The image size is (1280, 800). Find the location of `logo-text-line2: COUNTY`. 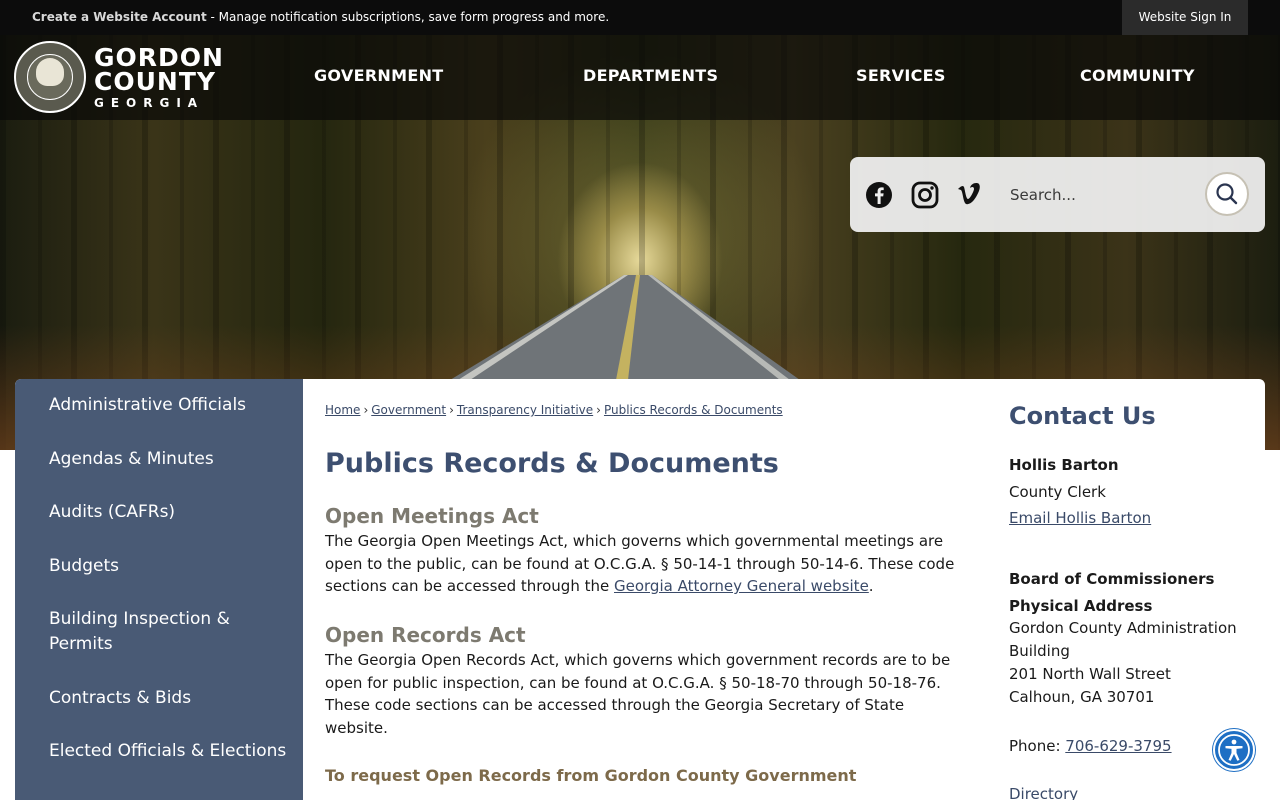

logo-text-line2: COUNTY is located at coordinates (155, 81).